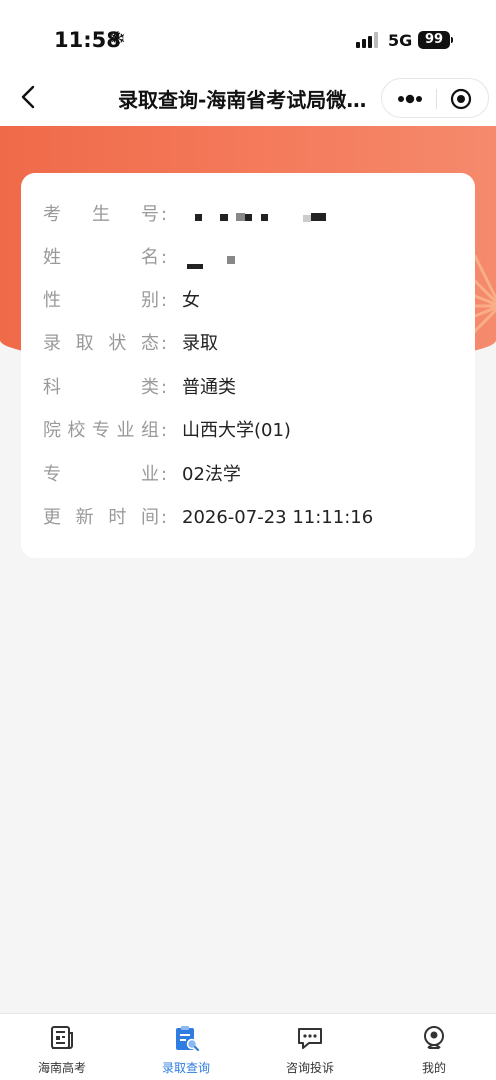 The image size is (496, 1080). What do you see at coordinates (101, 474) in the screenshot?
I see `row-label: 专业` at bounding box center [101, 474].